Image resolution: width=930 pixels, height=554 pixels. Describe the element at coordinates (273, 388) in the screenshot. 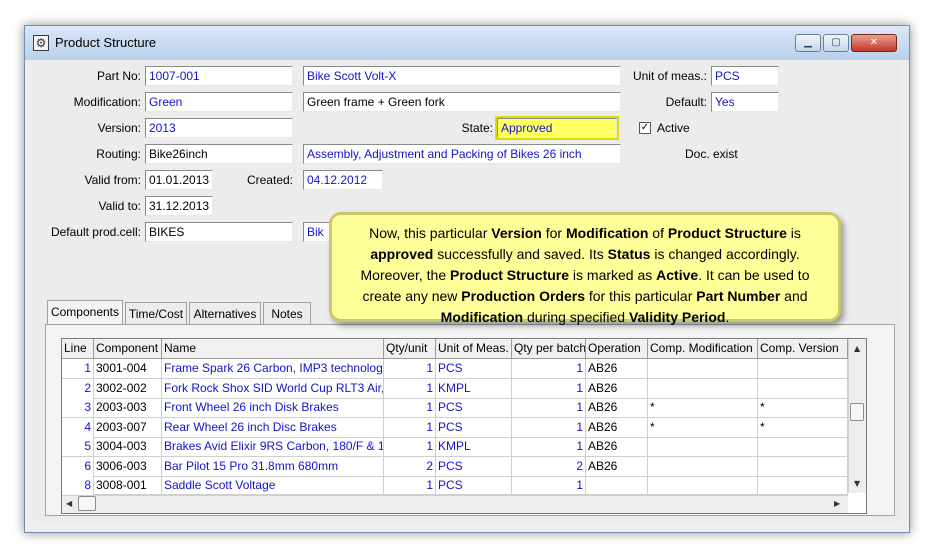

I see `cell-name: Fork Rock Shox SID World Cup RLT3 Air,` at that location.